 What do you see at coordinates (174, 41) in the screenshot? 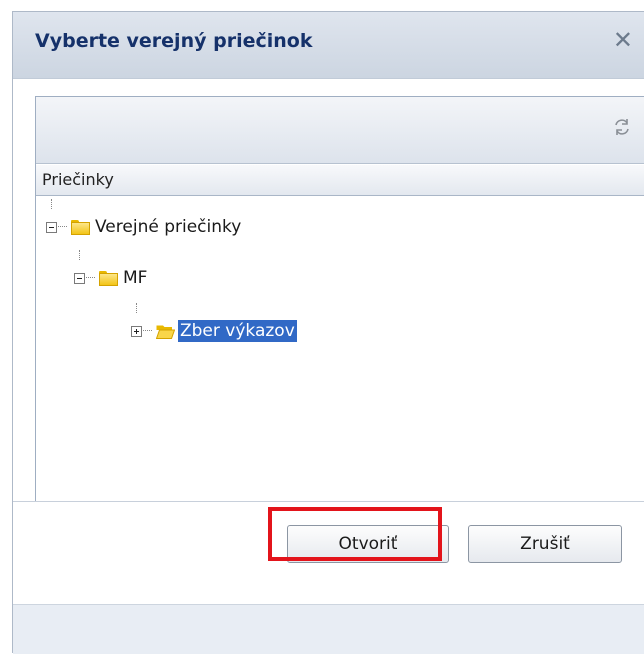
I see `dialog-title: Vyberte verejný priečinok` at bounding box center [174, 41].